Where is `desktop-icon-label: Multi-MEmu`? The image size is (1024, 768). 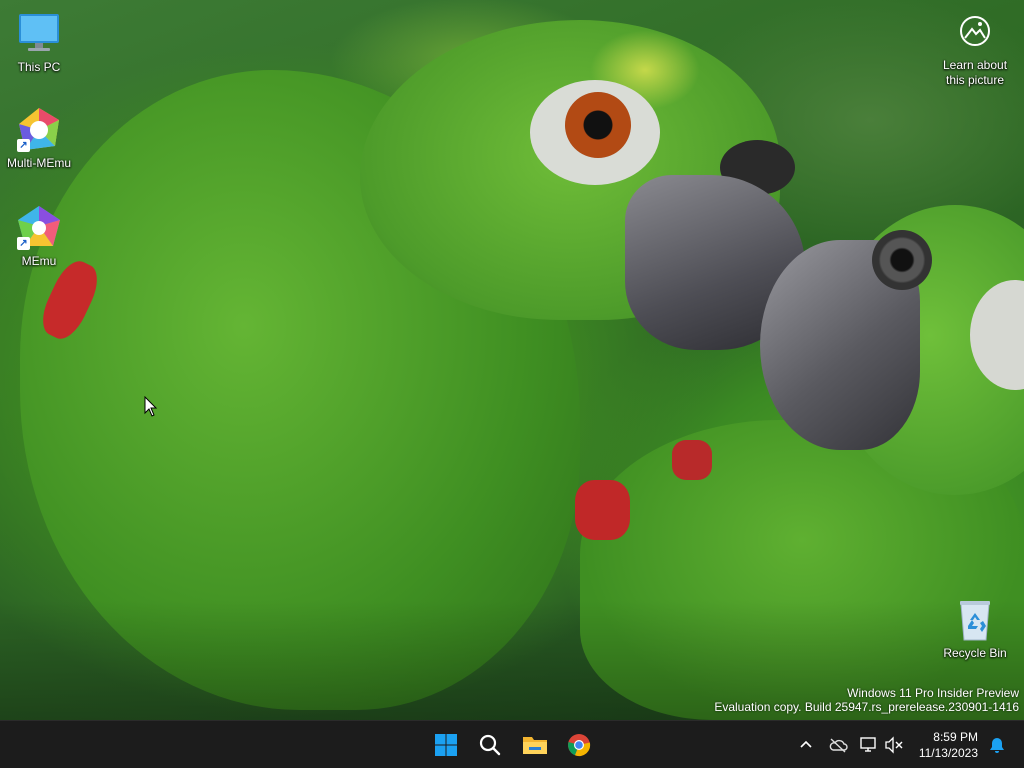
desktop-icon-label: Multi-MEmu is located at coordinates (38, 163).